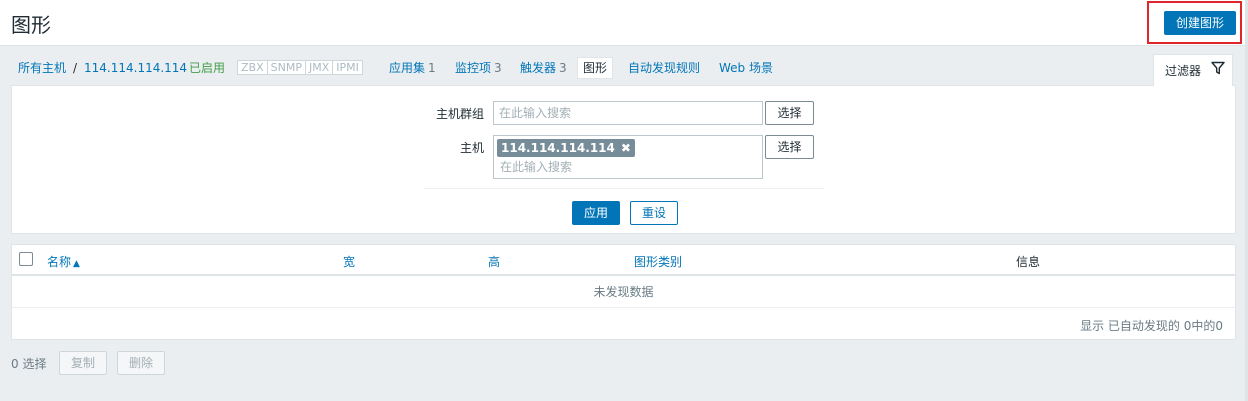 This screenshot has width=1248, height=401. I want to click on tab-discovery-rules: 自动发现规则, so click(664, 68).